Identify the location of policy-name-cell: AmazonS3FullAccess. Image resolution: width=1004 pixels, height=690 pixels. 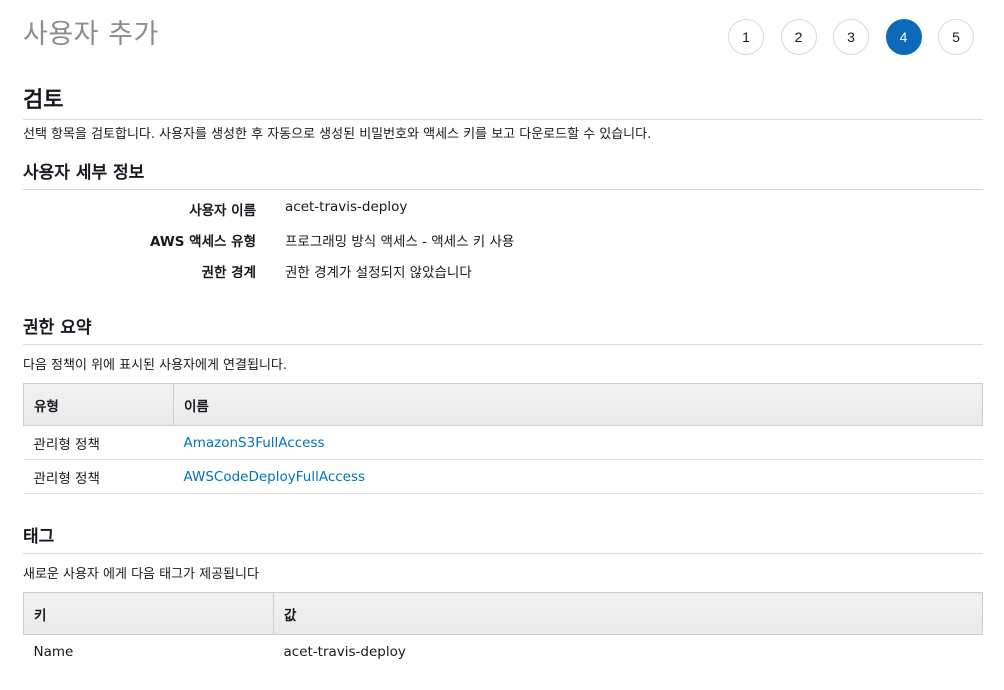
(578, 442).